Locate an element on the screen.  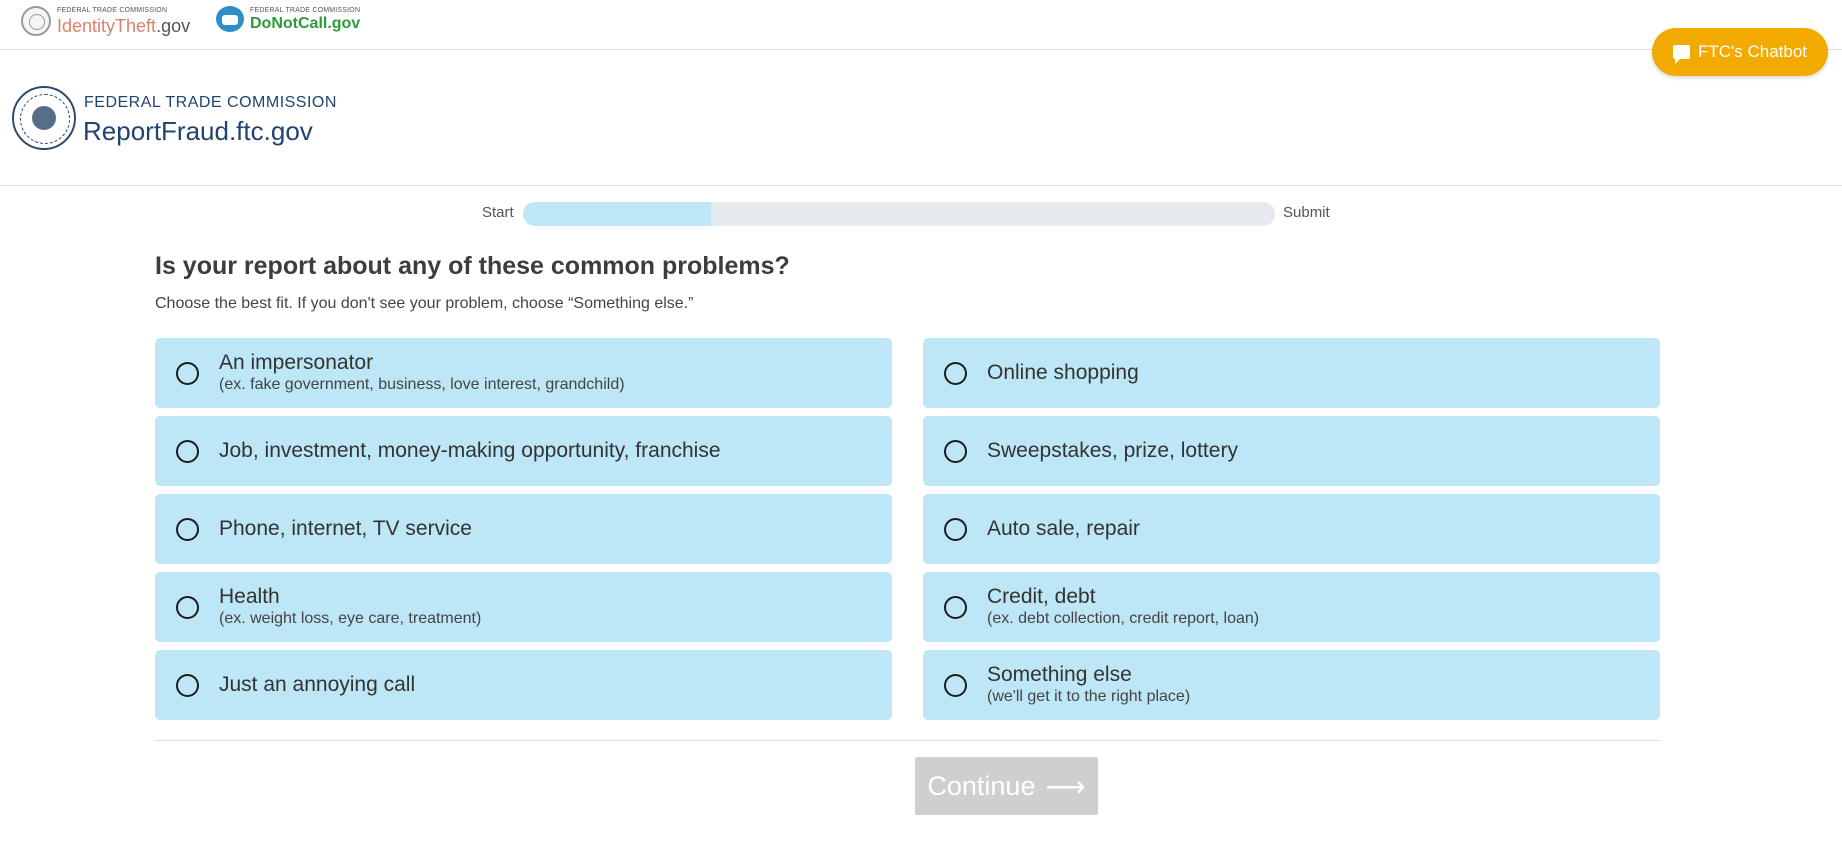
identitytheft-tld: .gov is located at coordinates (173, 26).